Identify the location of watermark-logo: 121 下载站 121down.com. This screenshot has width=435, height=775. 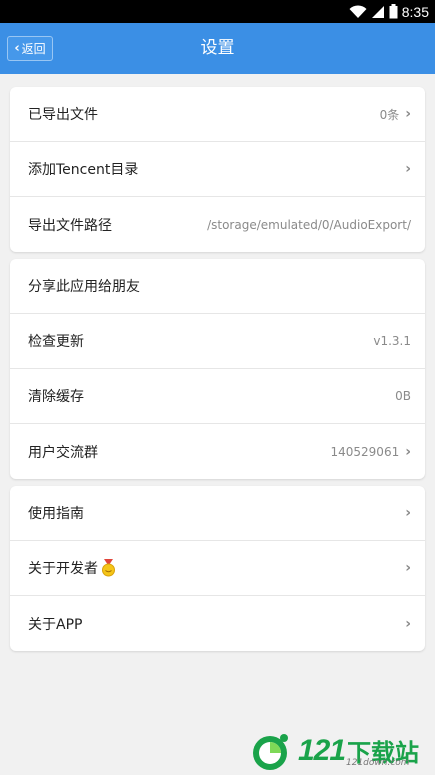
(340, 750).